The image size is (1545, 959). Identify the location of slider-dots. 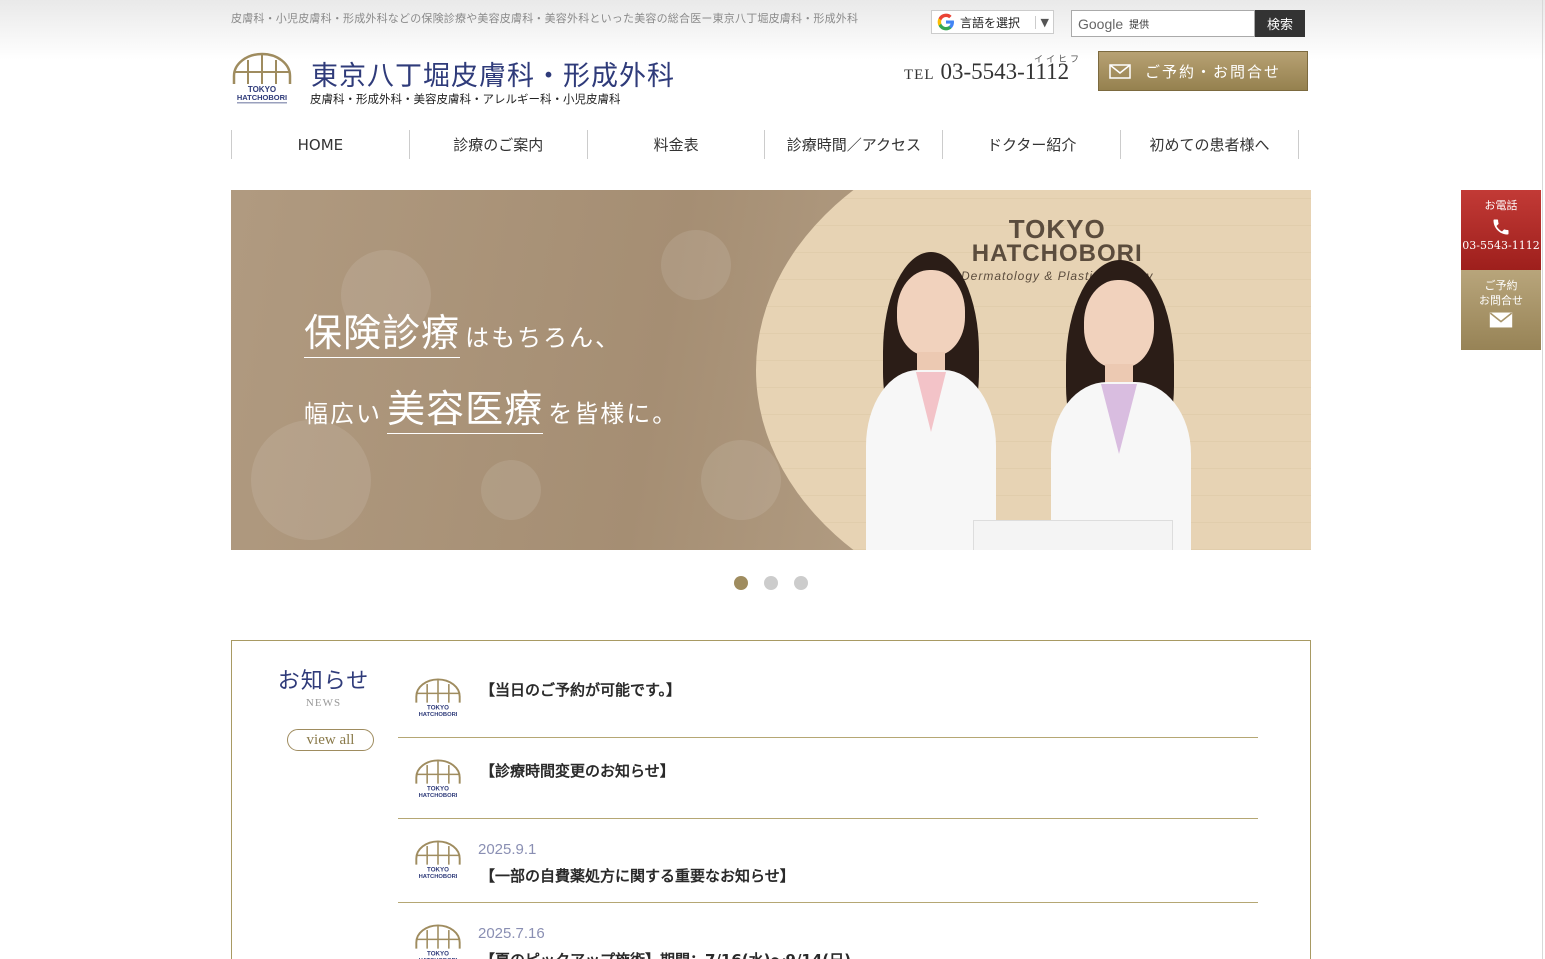
(771, 583).